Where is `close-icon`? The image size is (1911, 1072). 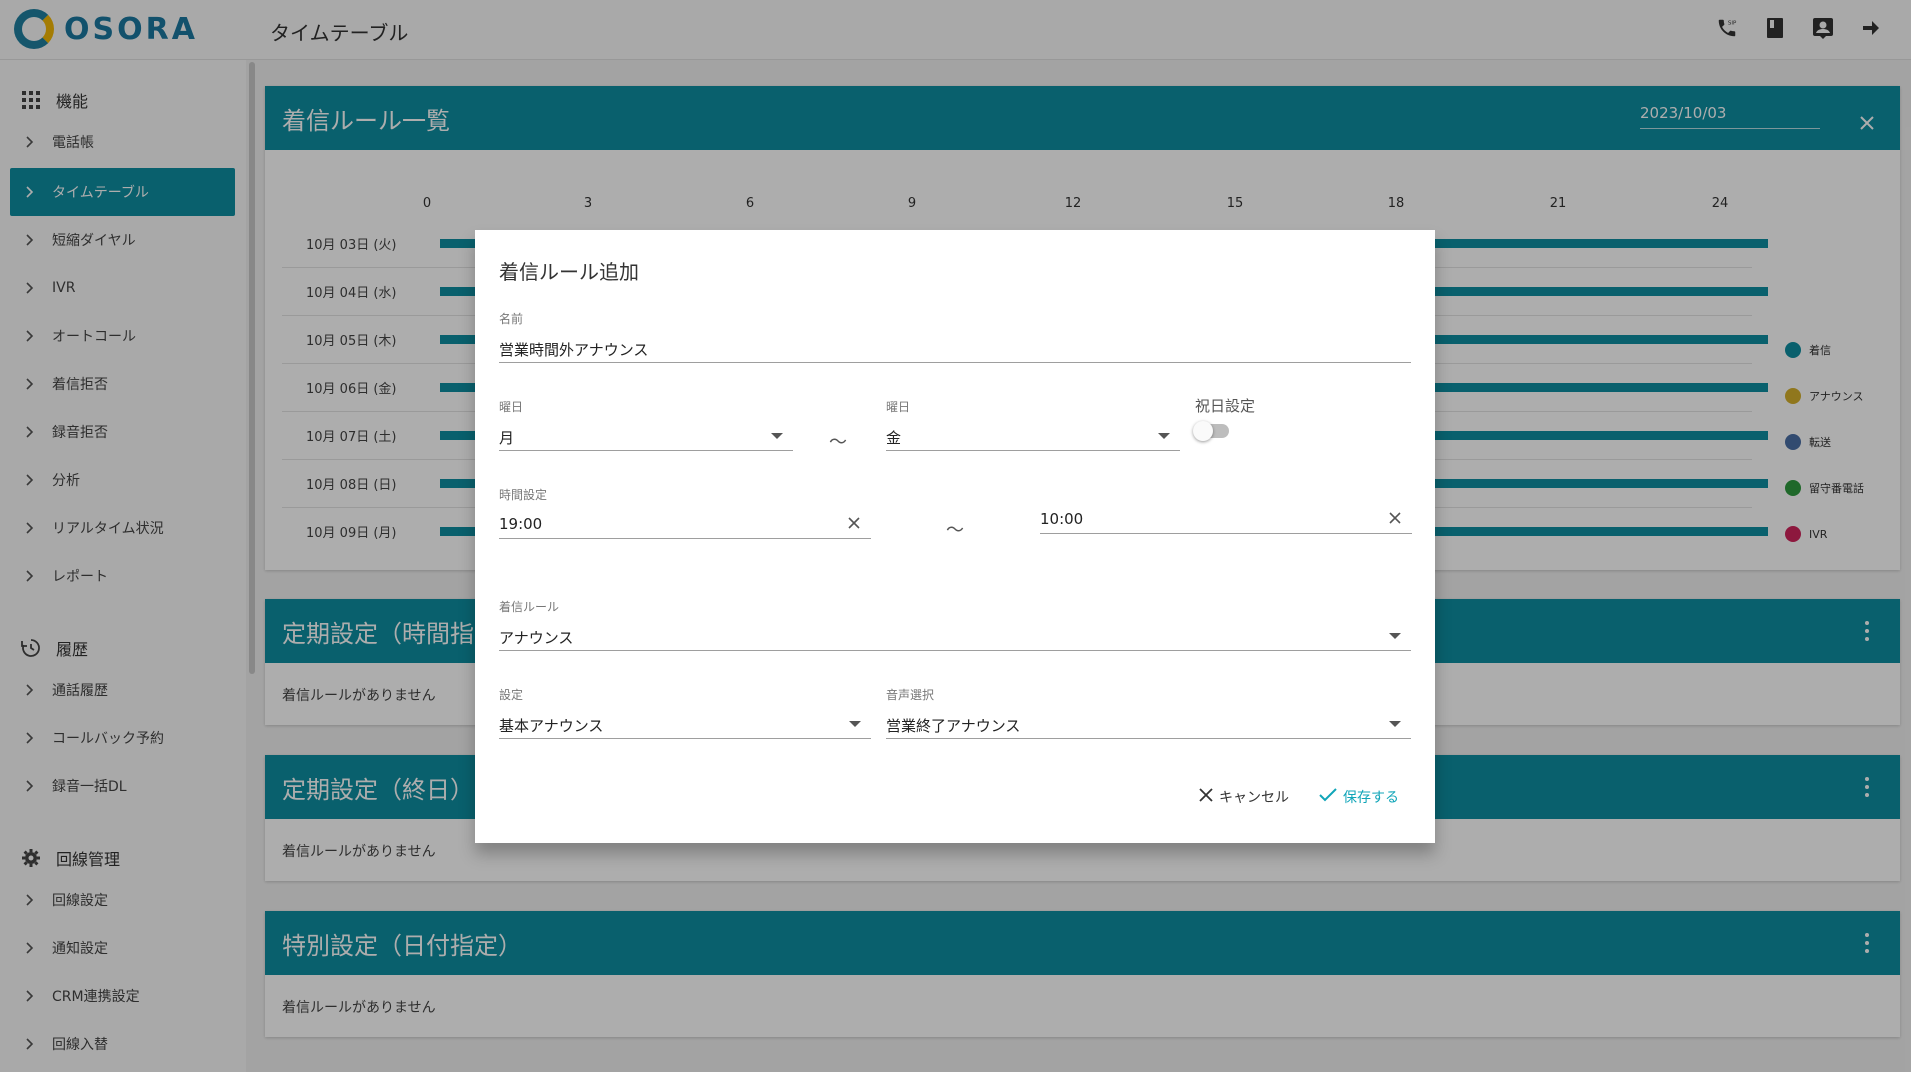
close-icon is located at coordinates (1206, 797).